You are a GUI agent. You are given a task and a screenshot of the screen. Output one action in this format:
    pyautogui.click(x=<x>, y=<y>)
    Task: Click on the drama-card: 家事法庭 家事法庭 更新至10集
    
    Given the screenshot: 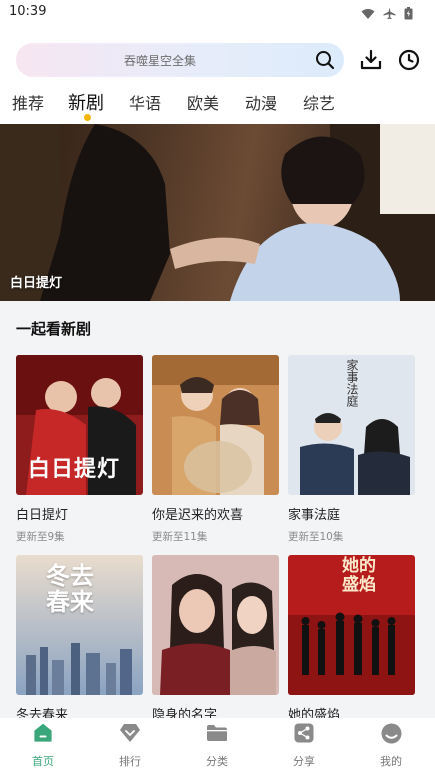 What is the action you would take?
    pyautogui.click(x=351, y=449)
    